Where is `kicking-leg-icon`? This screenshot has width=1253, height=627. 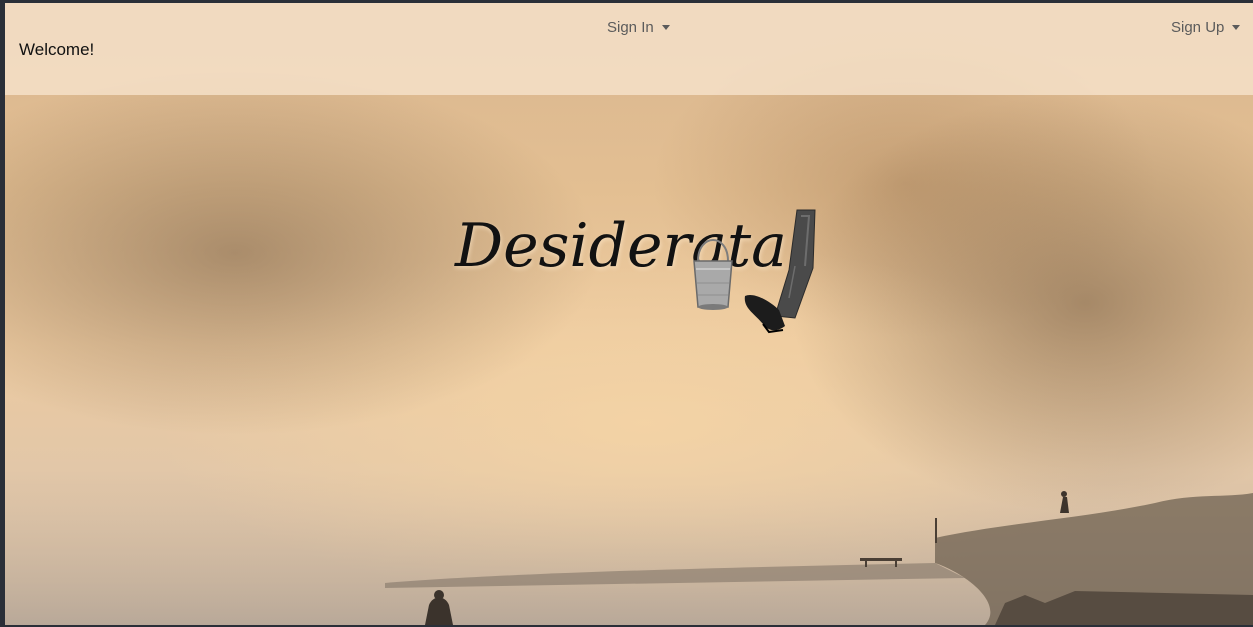 kicking-leg-icon is located at coordinates (780, 271).